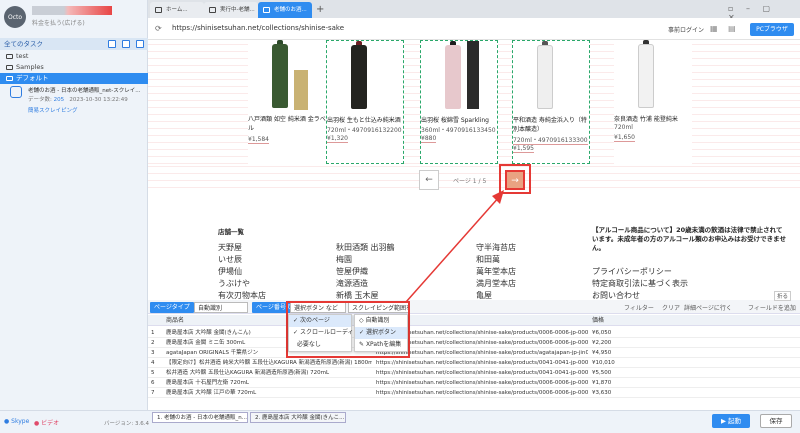  What do you see at coordinates (242, 284) in the screenshot?
I see `store-link: うぶけや` at bounding box center [242, 284].